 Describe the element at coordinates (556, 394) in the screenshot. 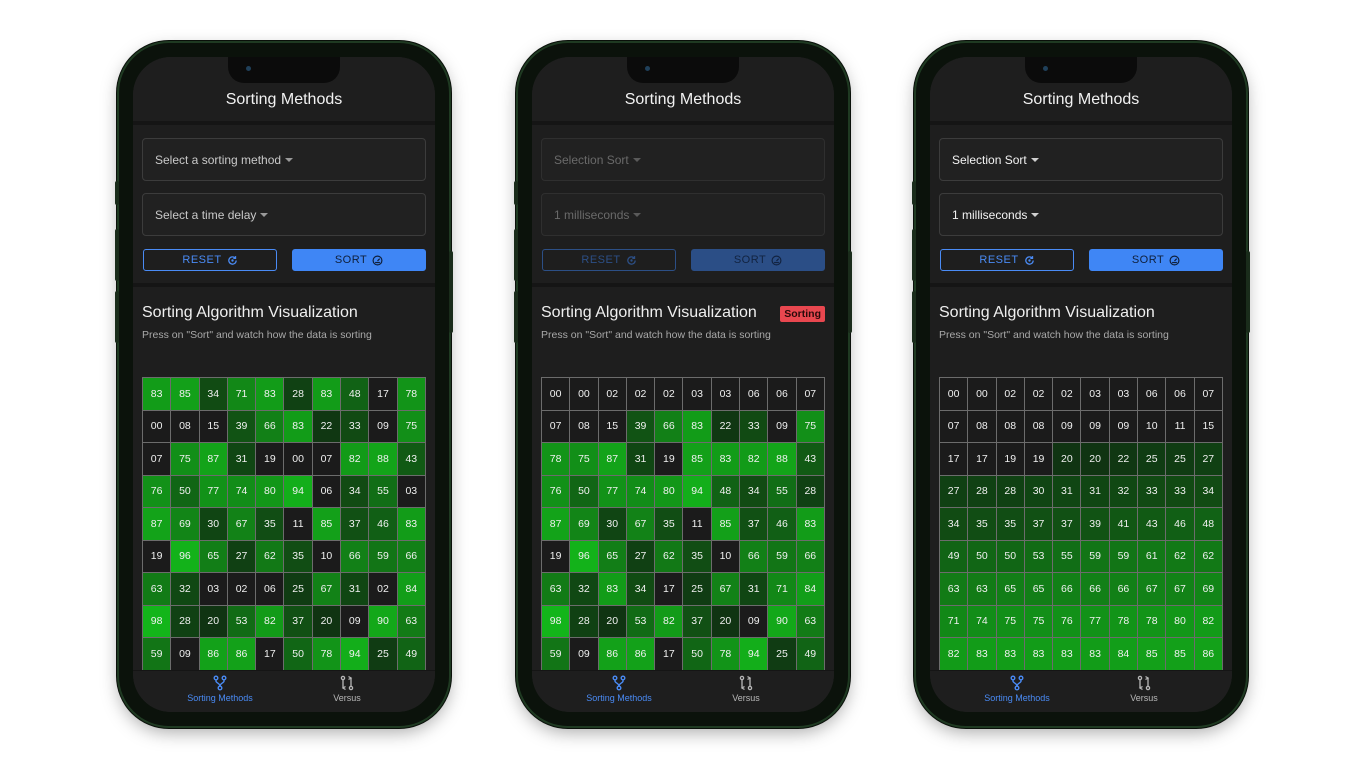

I see `grid-cell: 00` at that location.